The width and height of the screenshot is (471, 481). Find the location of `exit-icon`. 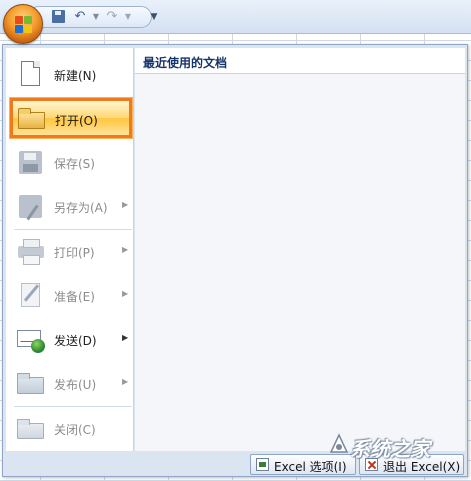

exit-icon is located at coordinates (371, 464).